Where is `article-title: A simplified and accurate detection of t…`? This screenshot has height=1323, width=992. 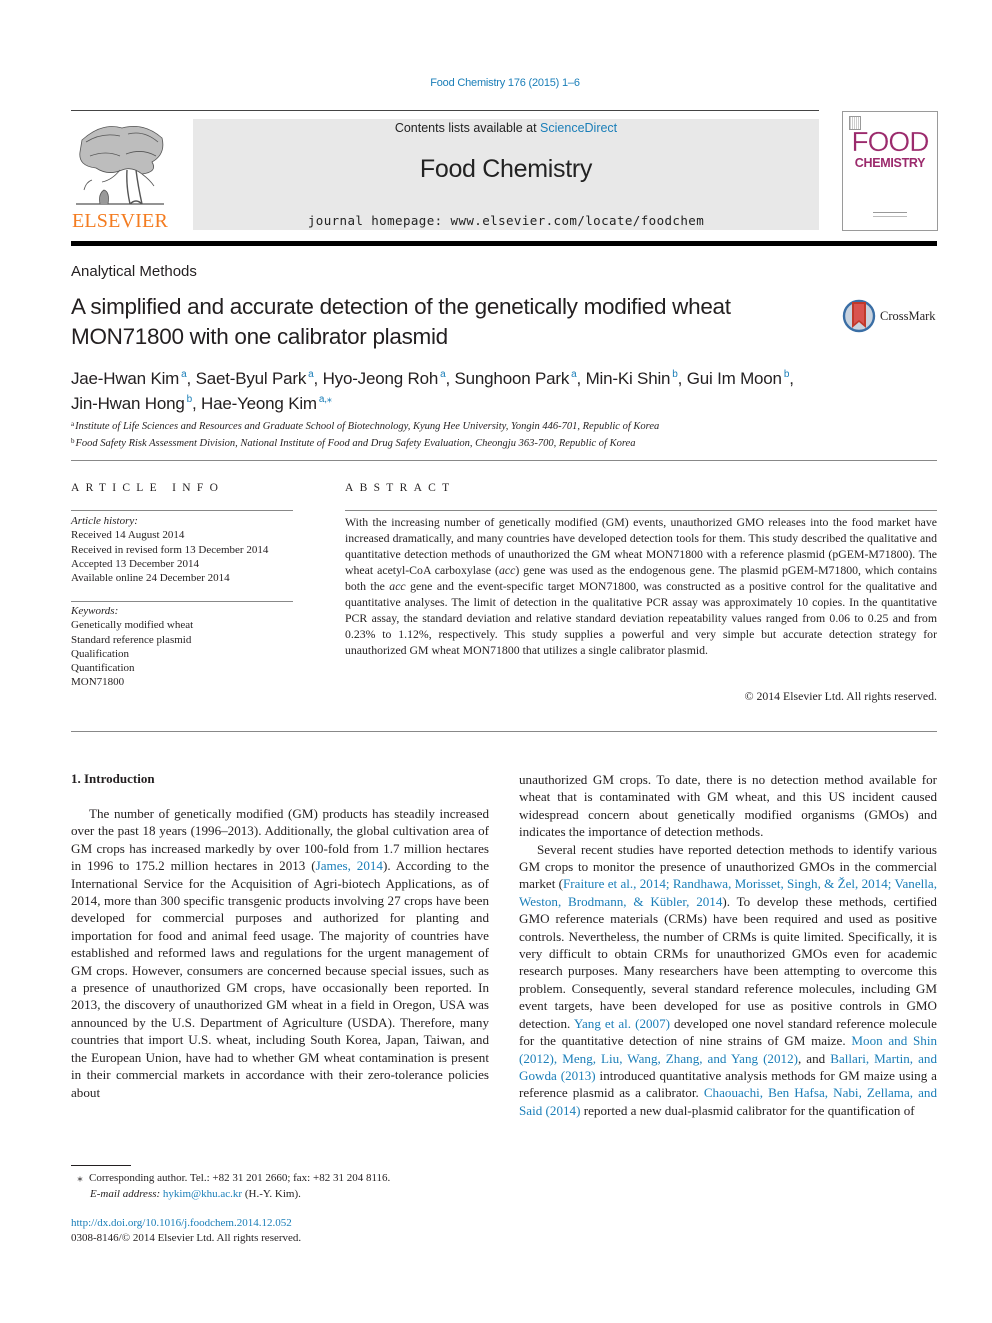 article-title: A simplified and accurate detection of t… is located at coordinates (401, 321).